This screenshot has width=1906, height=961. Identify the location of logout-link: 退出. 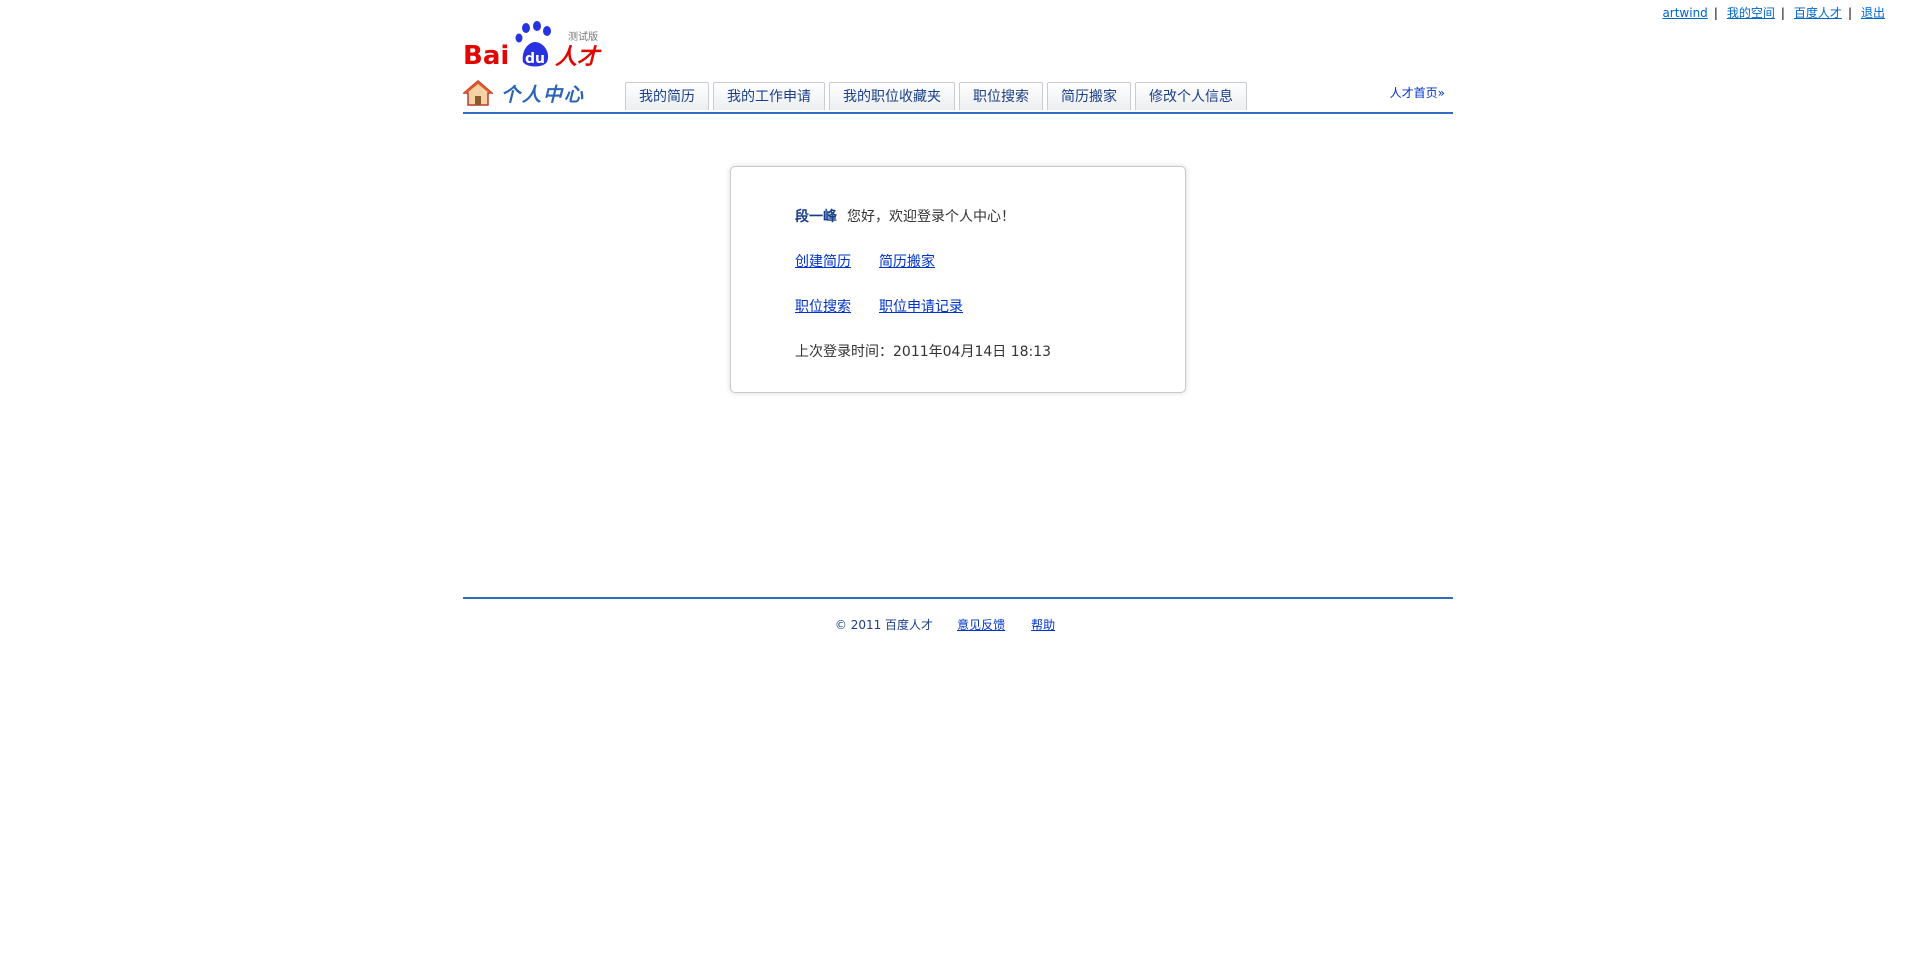
(1873, 13).